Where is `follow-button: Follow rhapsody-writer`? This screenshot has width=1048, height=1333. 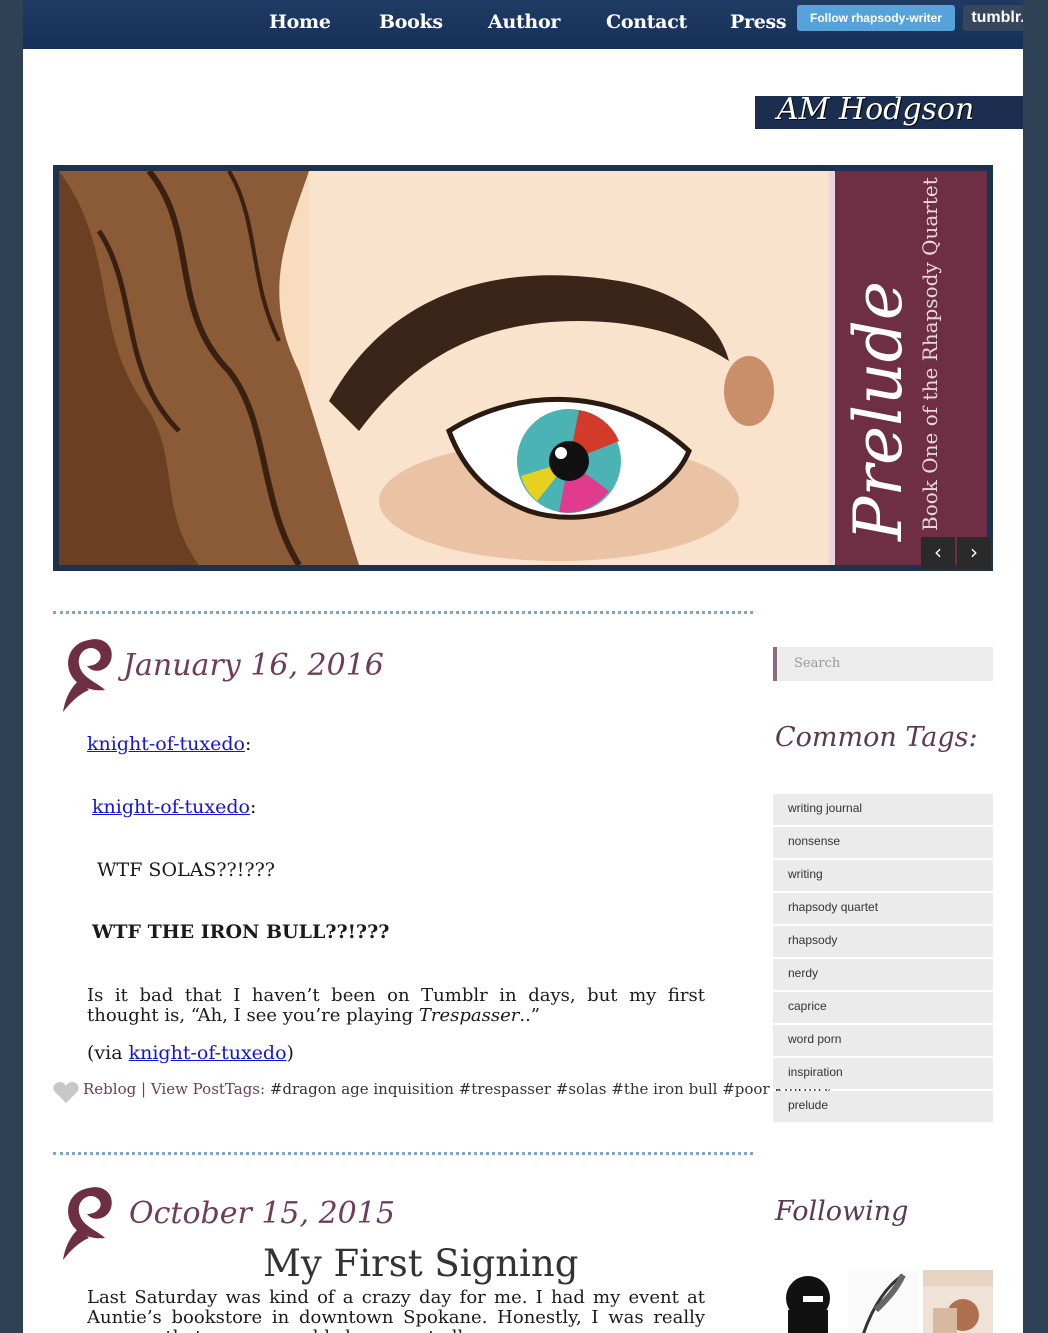
follow-button: Follow rhapsody-writer is located at coordinates (876, 18).